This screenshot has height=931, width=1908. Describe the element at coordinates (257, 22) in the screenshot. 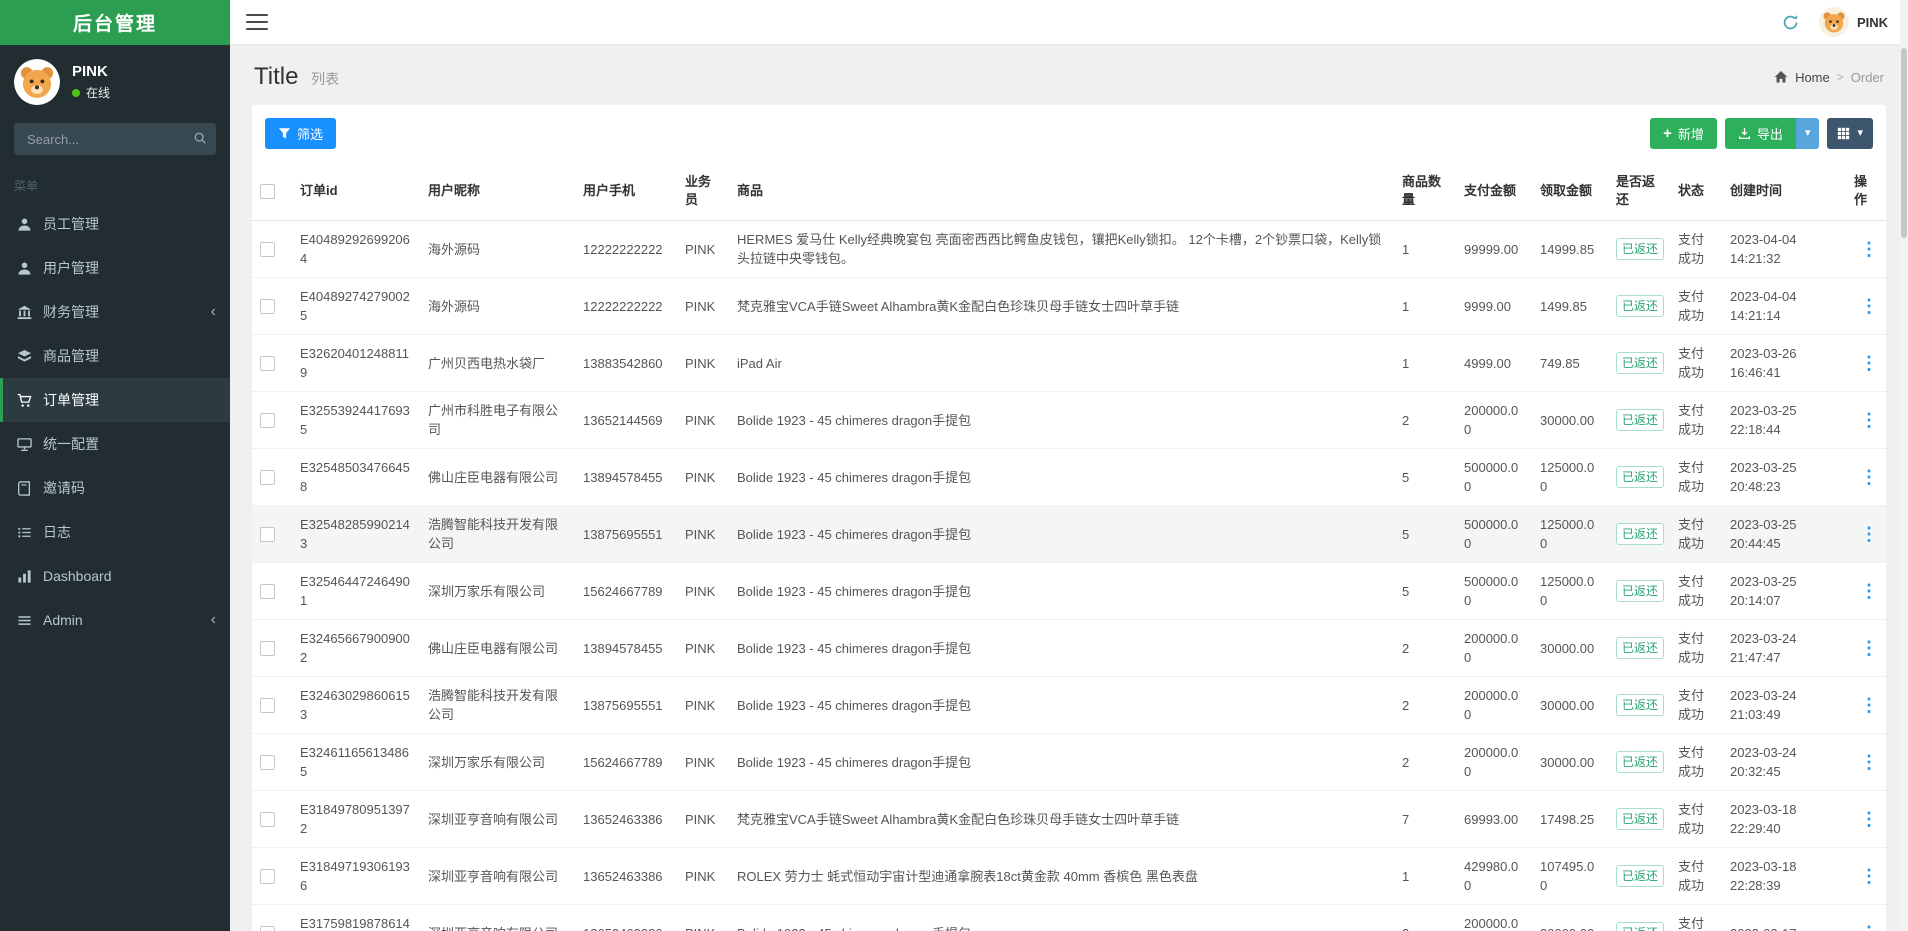

I see `sidebar-toggle-button` at that location.